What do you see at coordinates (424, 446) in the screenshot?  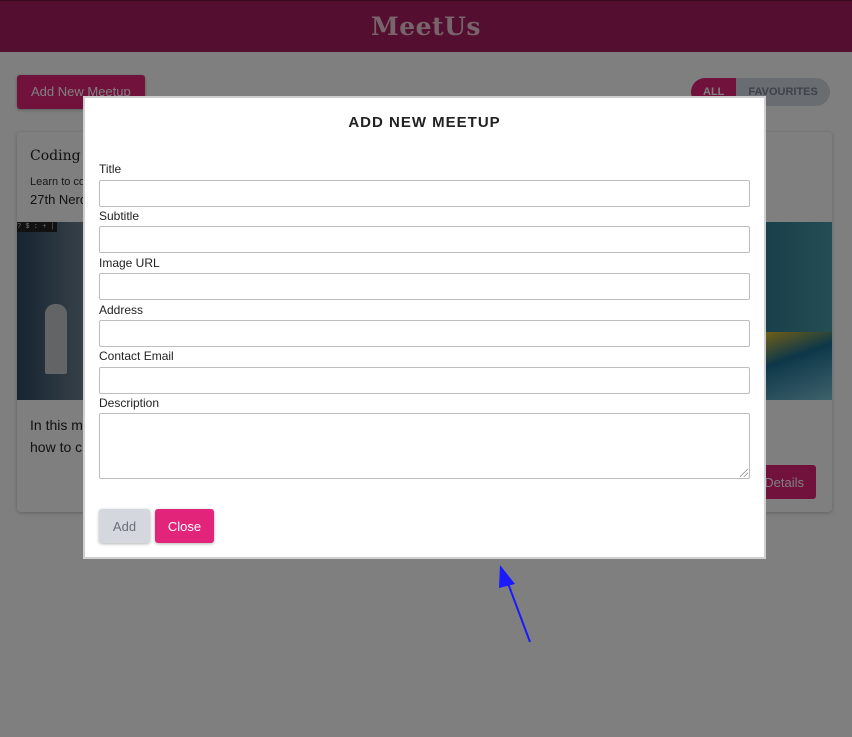 I see `description-textarea` at bounding box center [424, 446].